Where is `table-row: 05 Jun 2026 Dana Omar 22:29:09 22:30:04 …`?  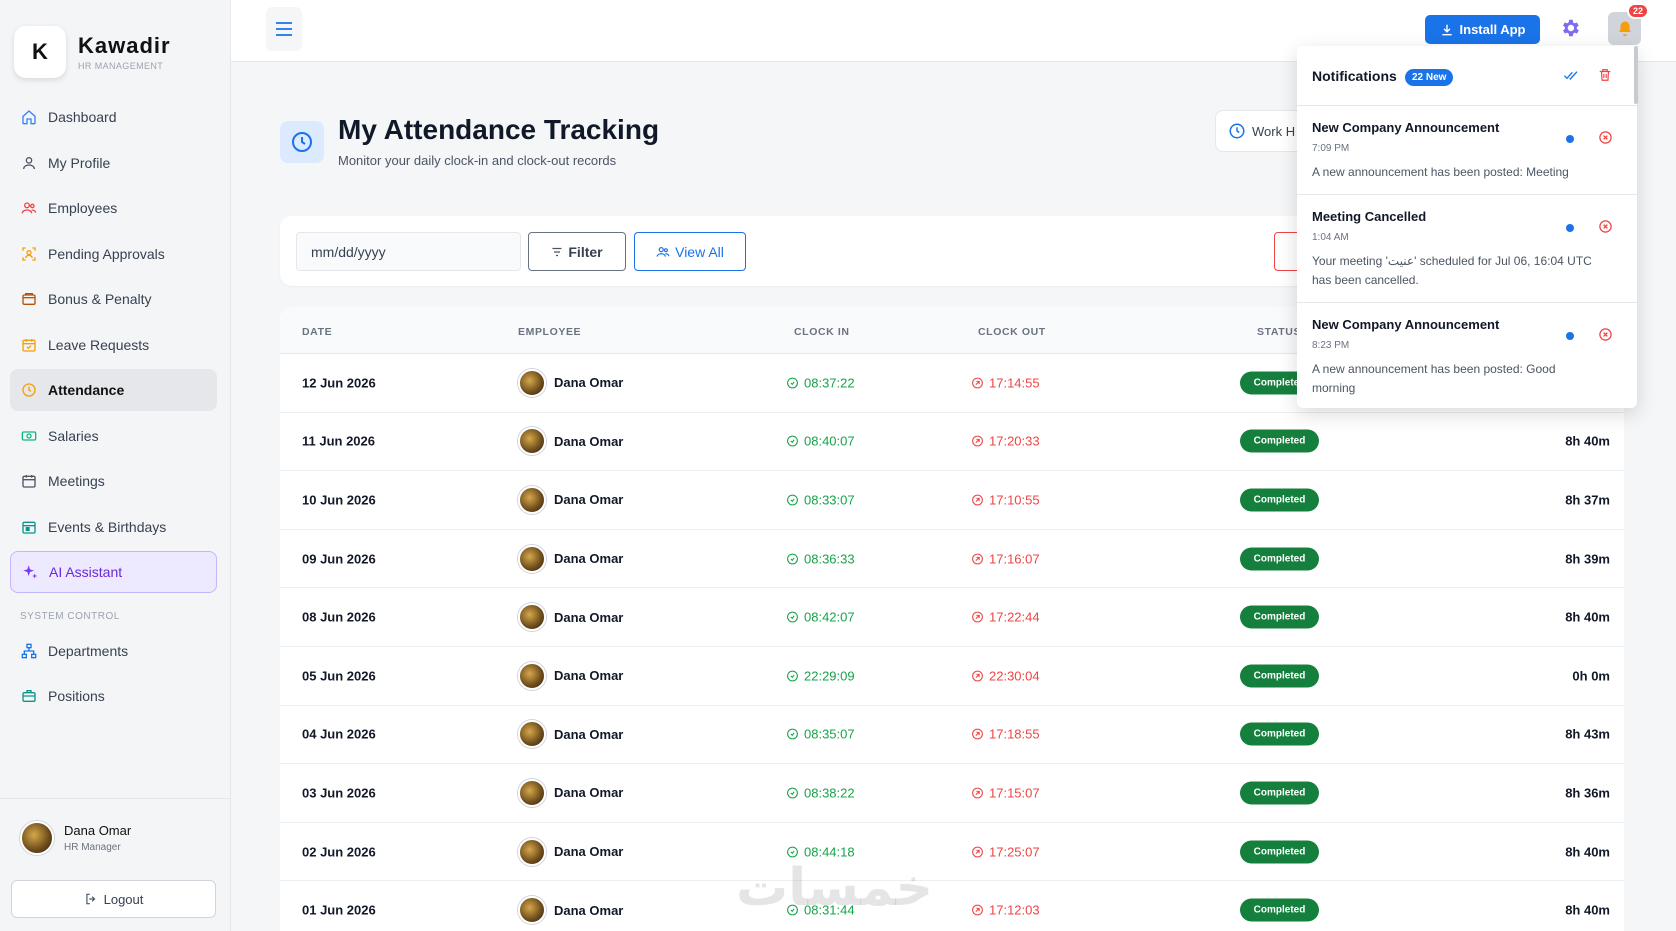 table-row: 05 Jun 2026 Dana Omar 22:29:09 22:30:04 … is located at coordinates (952, 676).